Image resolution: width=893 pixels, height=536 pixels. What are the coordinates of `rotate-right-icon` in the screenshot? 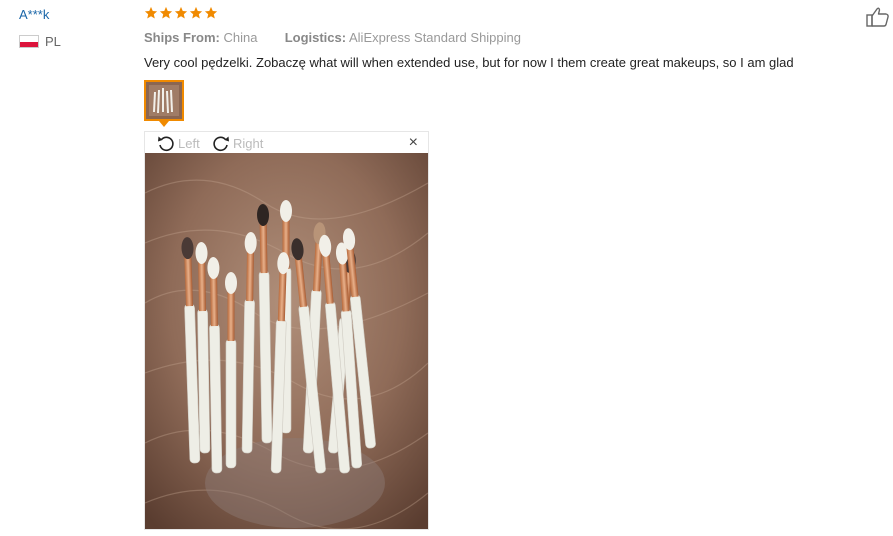 It's located at (221, 144).